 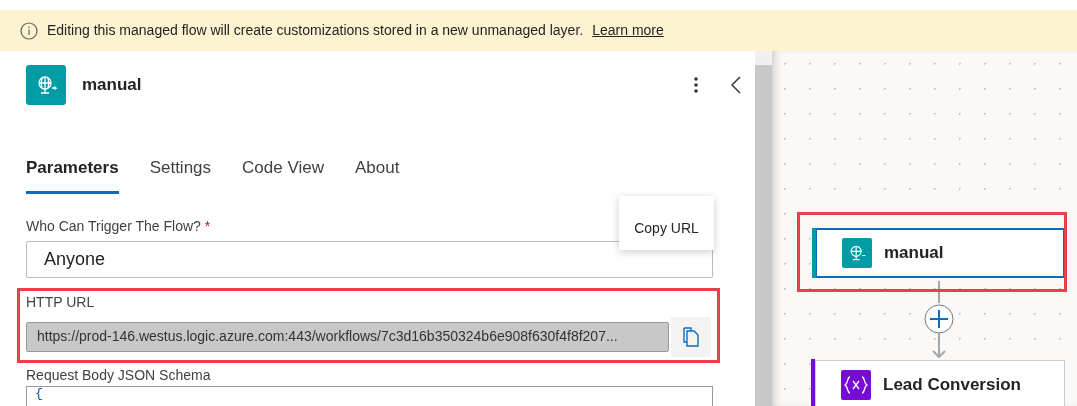 I want to click on copy-icon, so click(x=691, y=336).